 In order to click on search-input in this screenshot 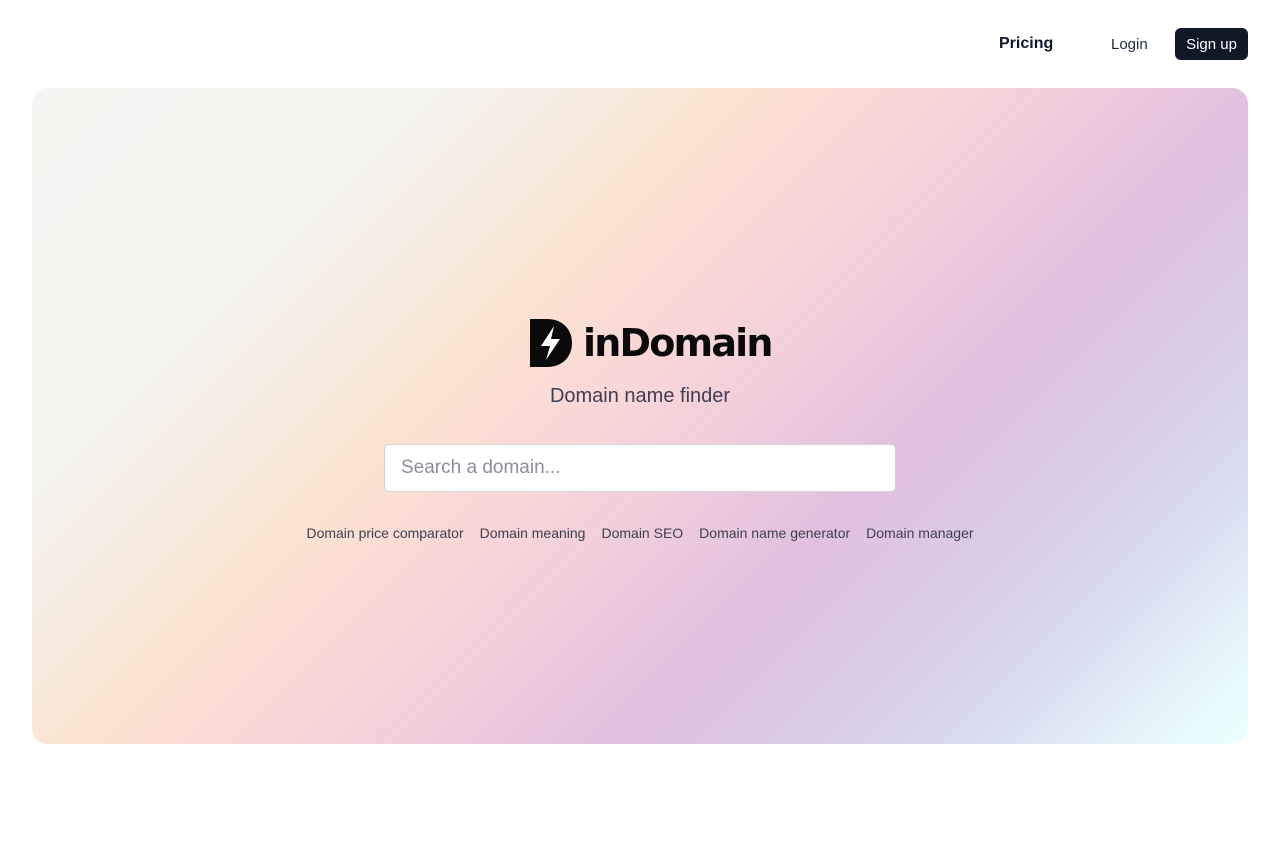, I will do `click(640, 468)`.